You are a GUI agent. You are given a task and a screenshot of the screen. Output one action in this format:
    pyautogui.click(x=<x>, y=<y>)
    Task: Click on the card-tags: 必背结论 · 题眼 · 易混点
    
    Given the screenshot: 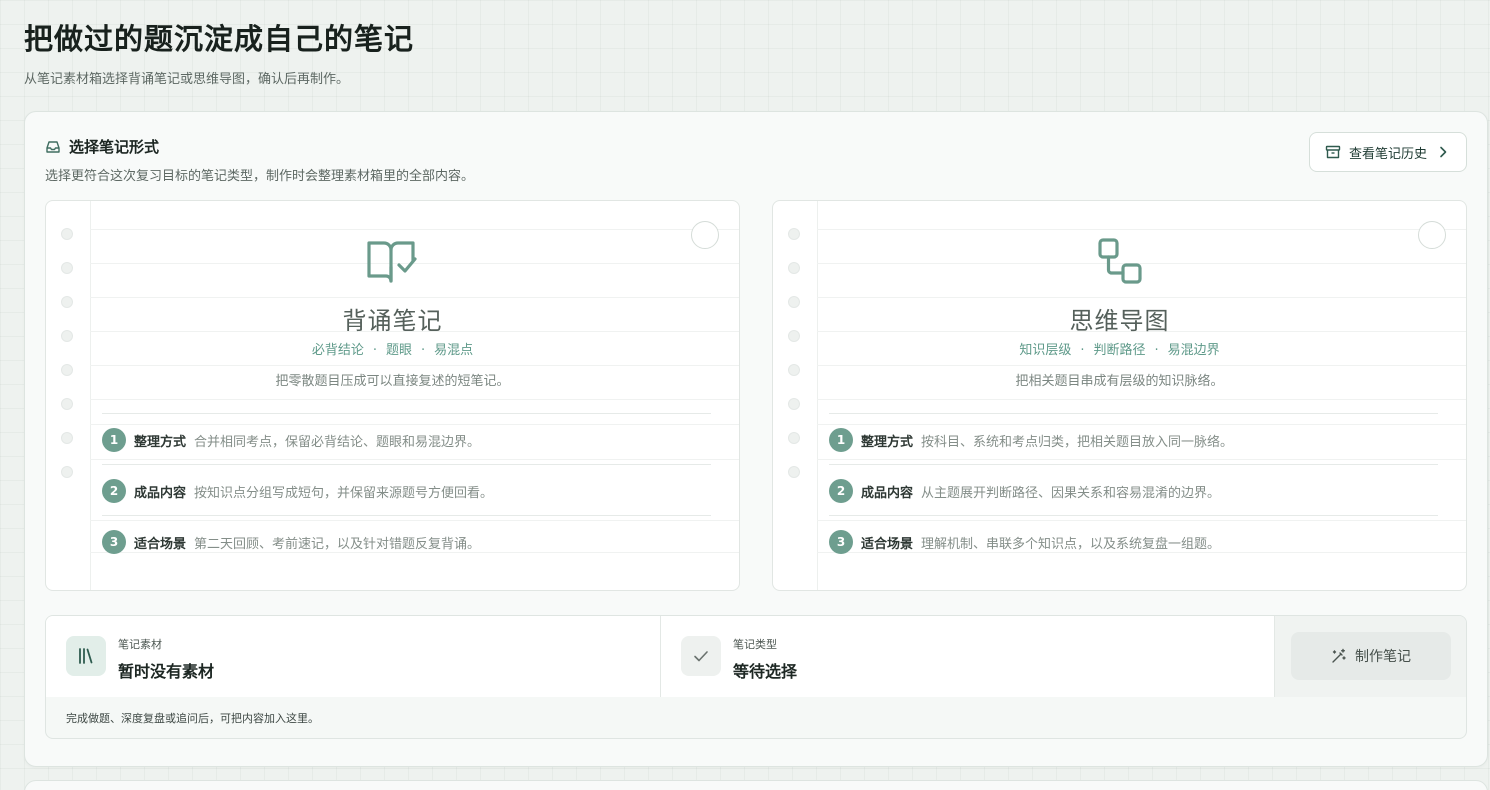 What is the action you would take?
    pyautogui.click(x=392, y=350)
    